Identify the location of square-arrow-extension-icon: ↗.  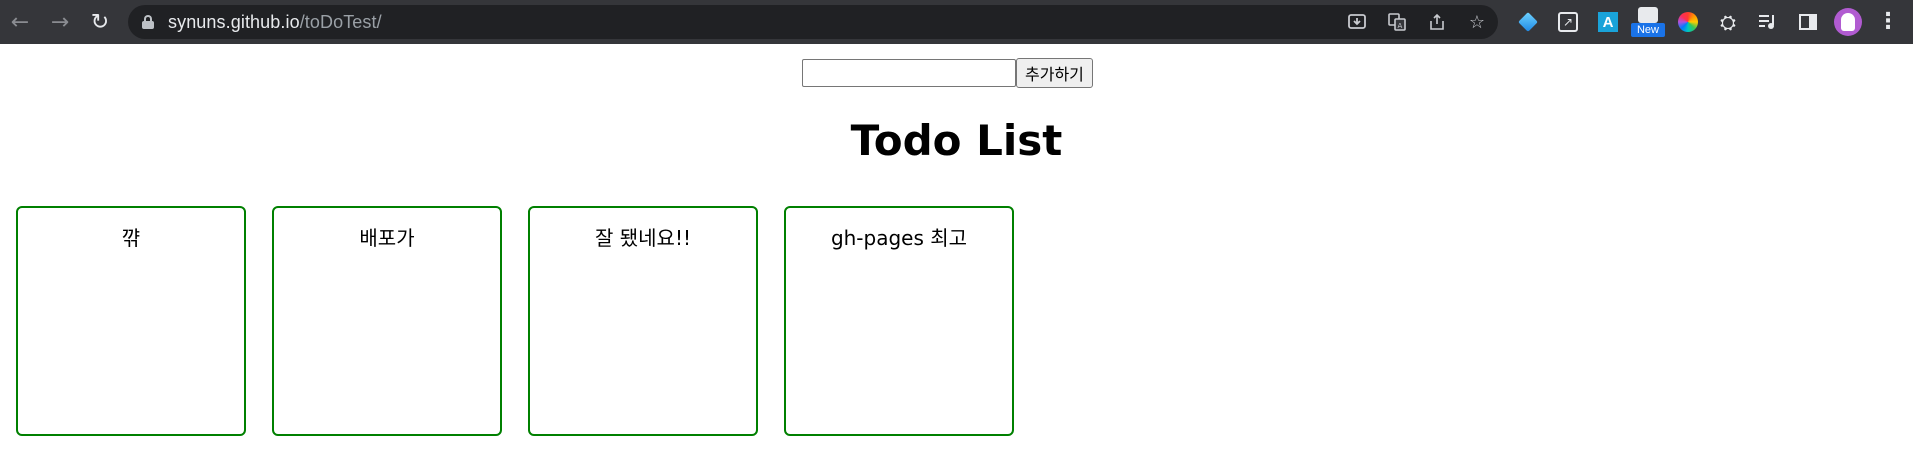
(1568, 22).